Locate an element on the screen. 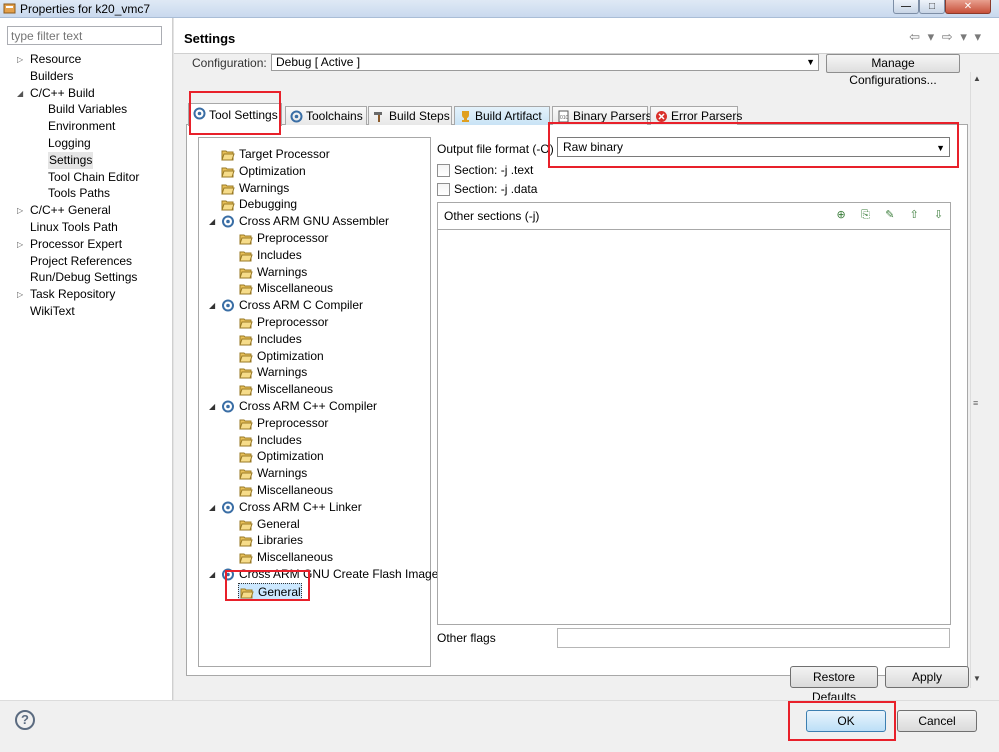 Image resolution: width=999 pixels, height=752 pixels. nav-item: ▷ Resource is located at coordinates (49, 59).